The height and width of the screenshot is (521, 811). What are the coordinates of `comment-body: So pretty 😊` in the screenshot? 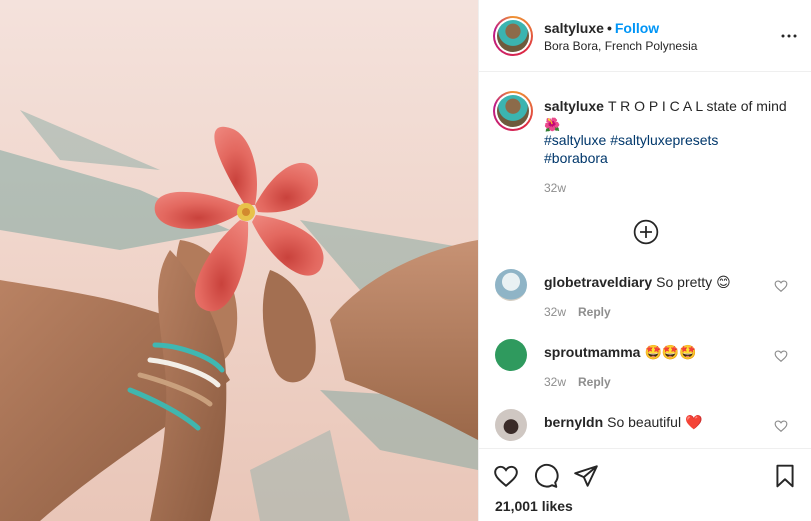 It's located at (693, 282).